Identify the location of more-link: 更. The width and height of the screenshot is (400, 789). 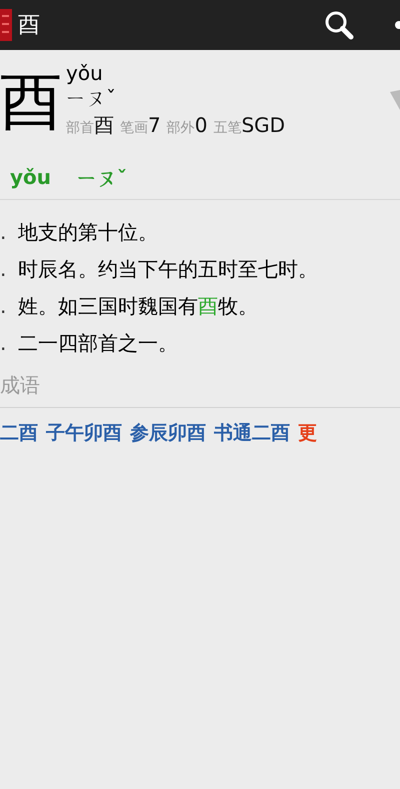
(307, 433).